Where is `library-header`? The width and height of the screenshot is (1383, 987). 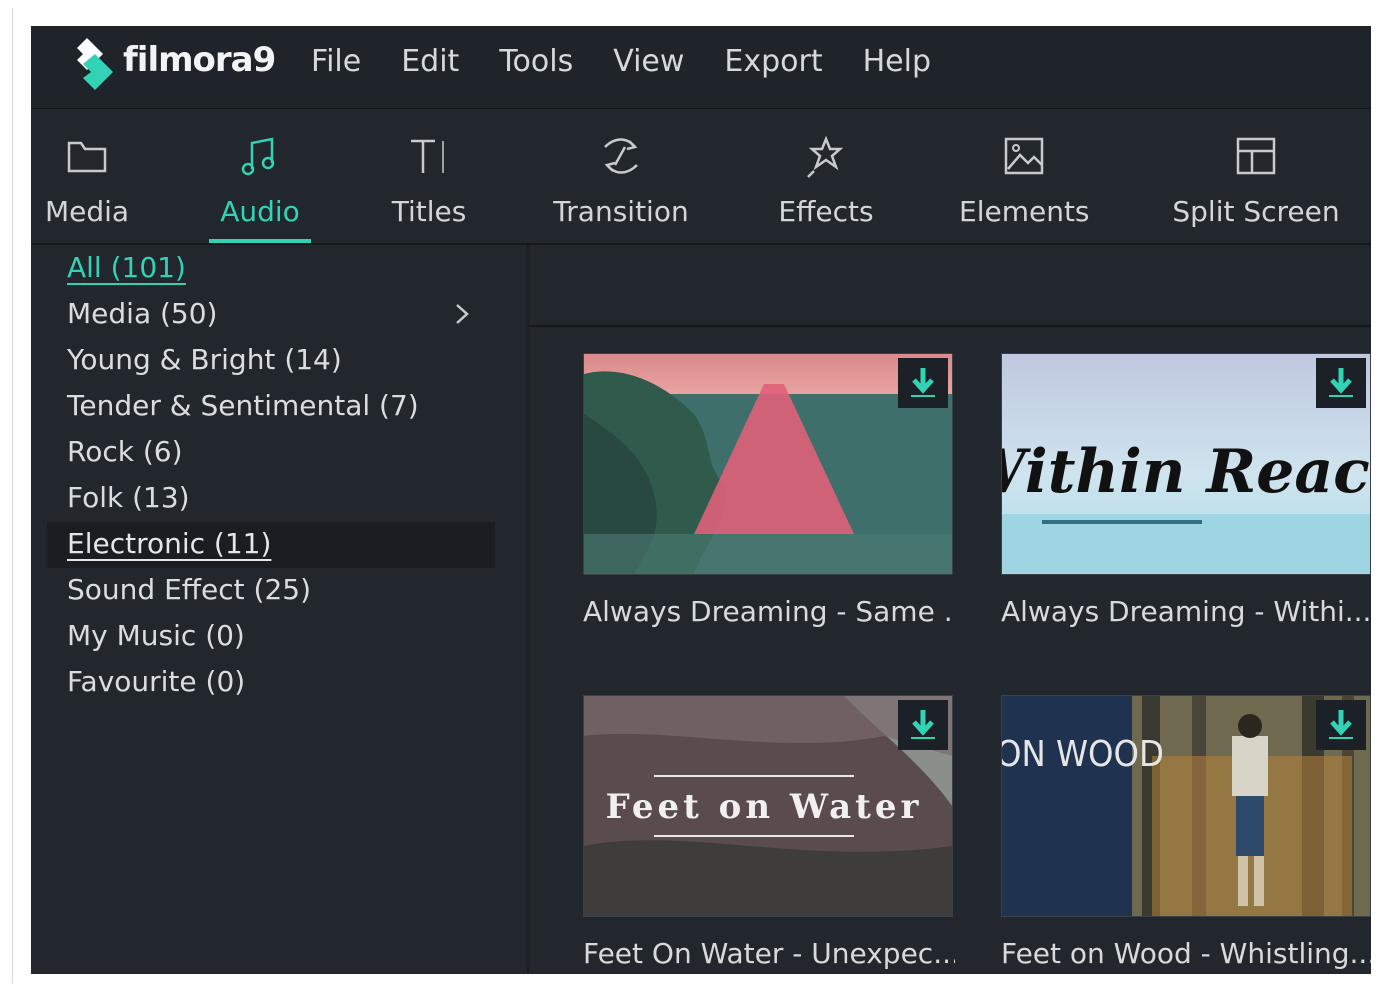 library-header is located at coordinates (950, 286).